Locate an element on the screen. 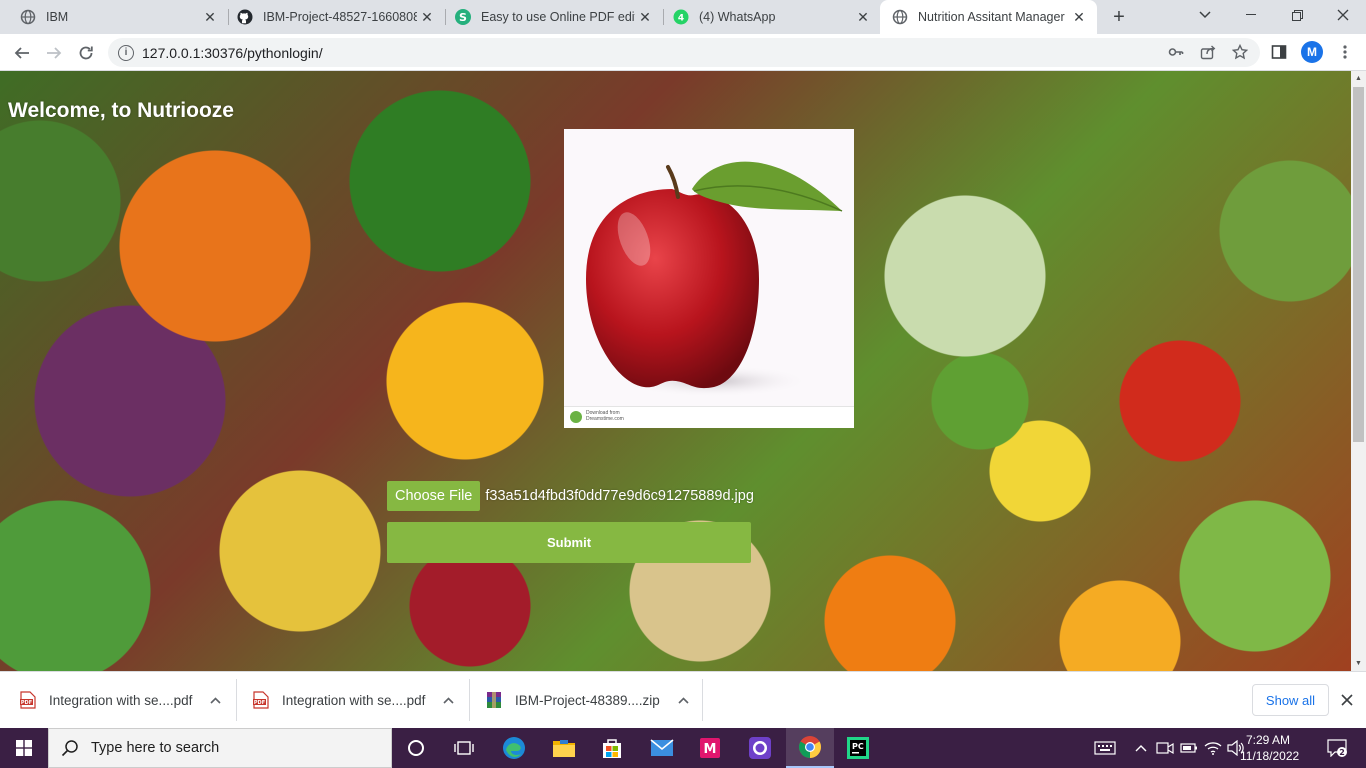 This screenshot has width=1366, height=768. microsoft-store-icon is located at coordinates (612, 748).